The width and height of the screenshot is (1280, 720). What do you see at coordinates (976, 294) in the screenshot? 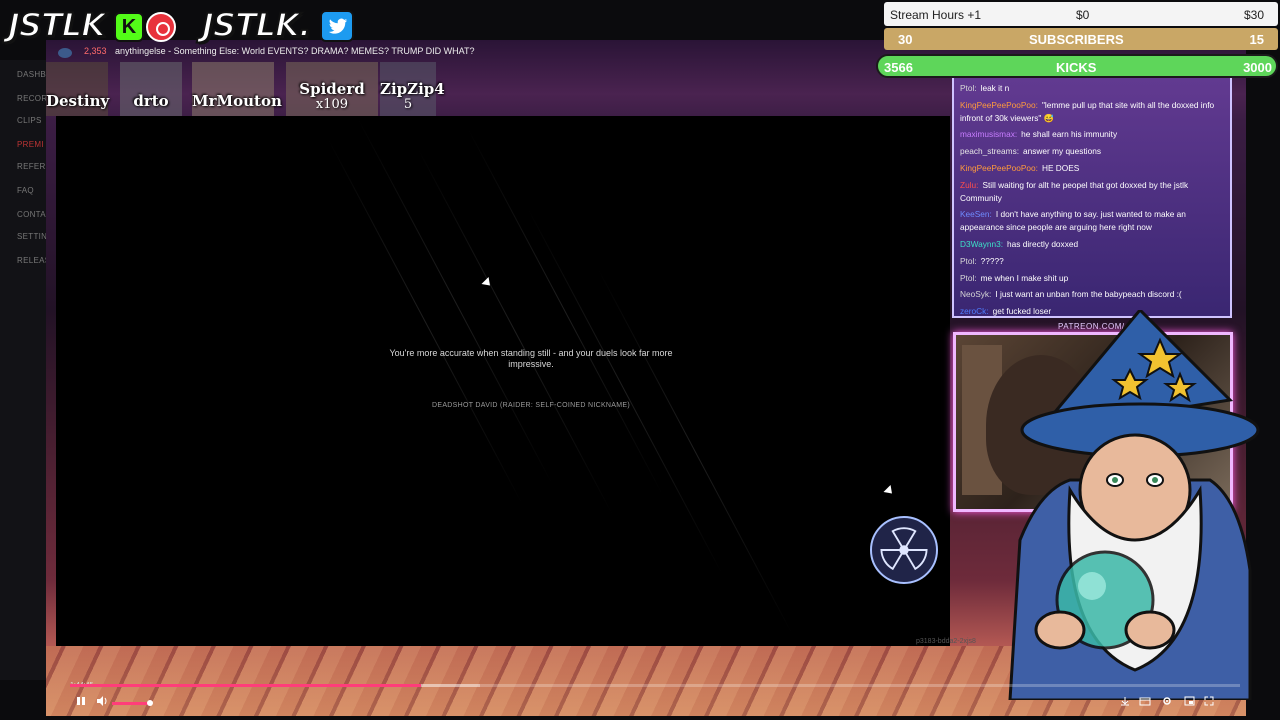
I see `chat-username: NeoSyk:` at bounding box center [976, 294].